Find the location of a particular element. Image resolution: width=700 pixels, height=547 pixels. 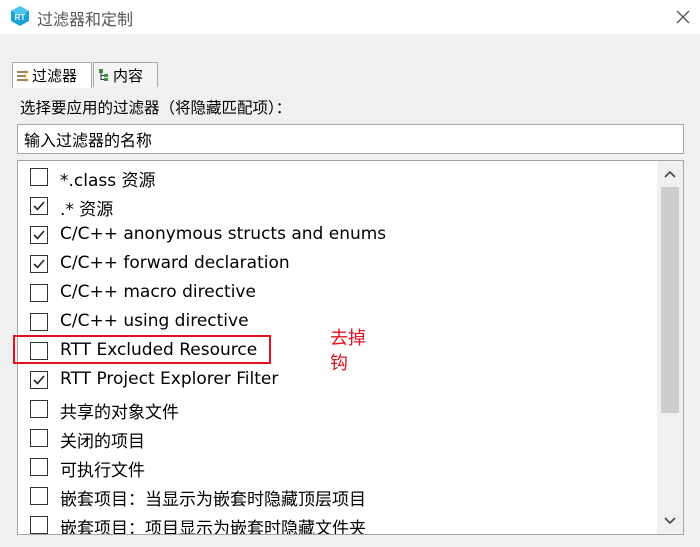

vertical-scrollbar is located at coordinates (670, 347).